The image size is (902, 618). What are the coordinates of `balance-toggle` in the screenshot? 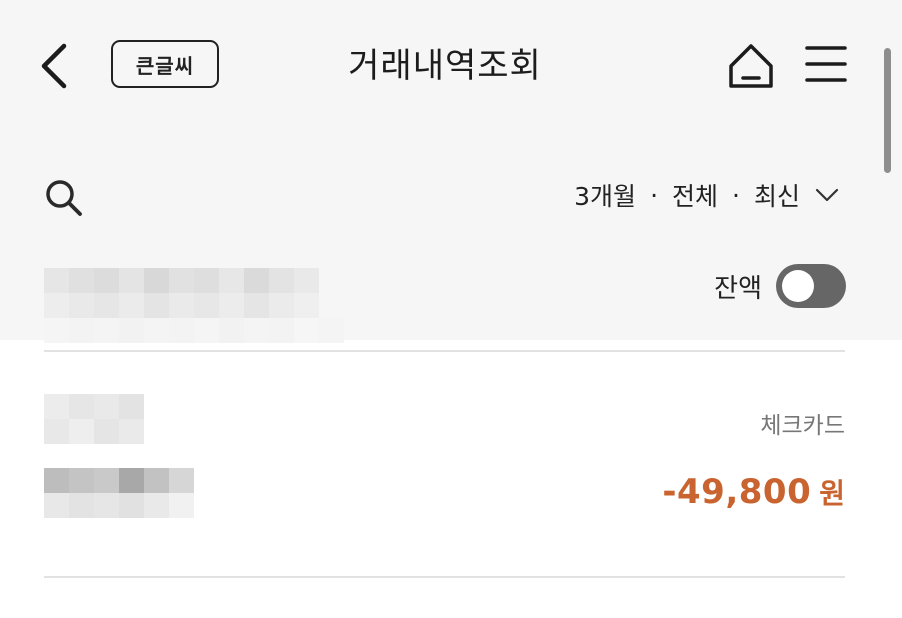 It's located at (811, 286).